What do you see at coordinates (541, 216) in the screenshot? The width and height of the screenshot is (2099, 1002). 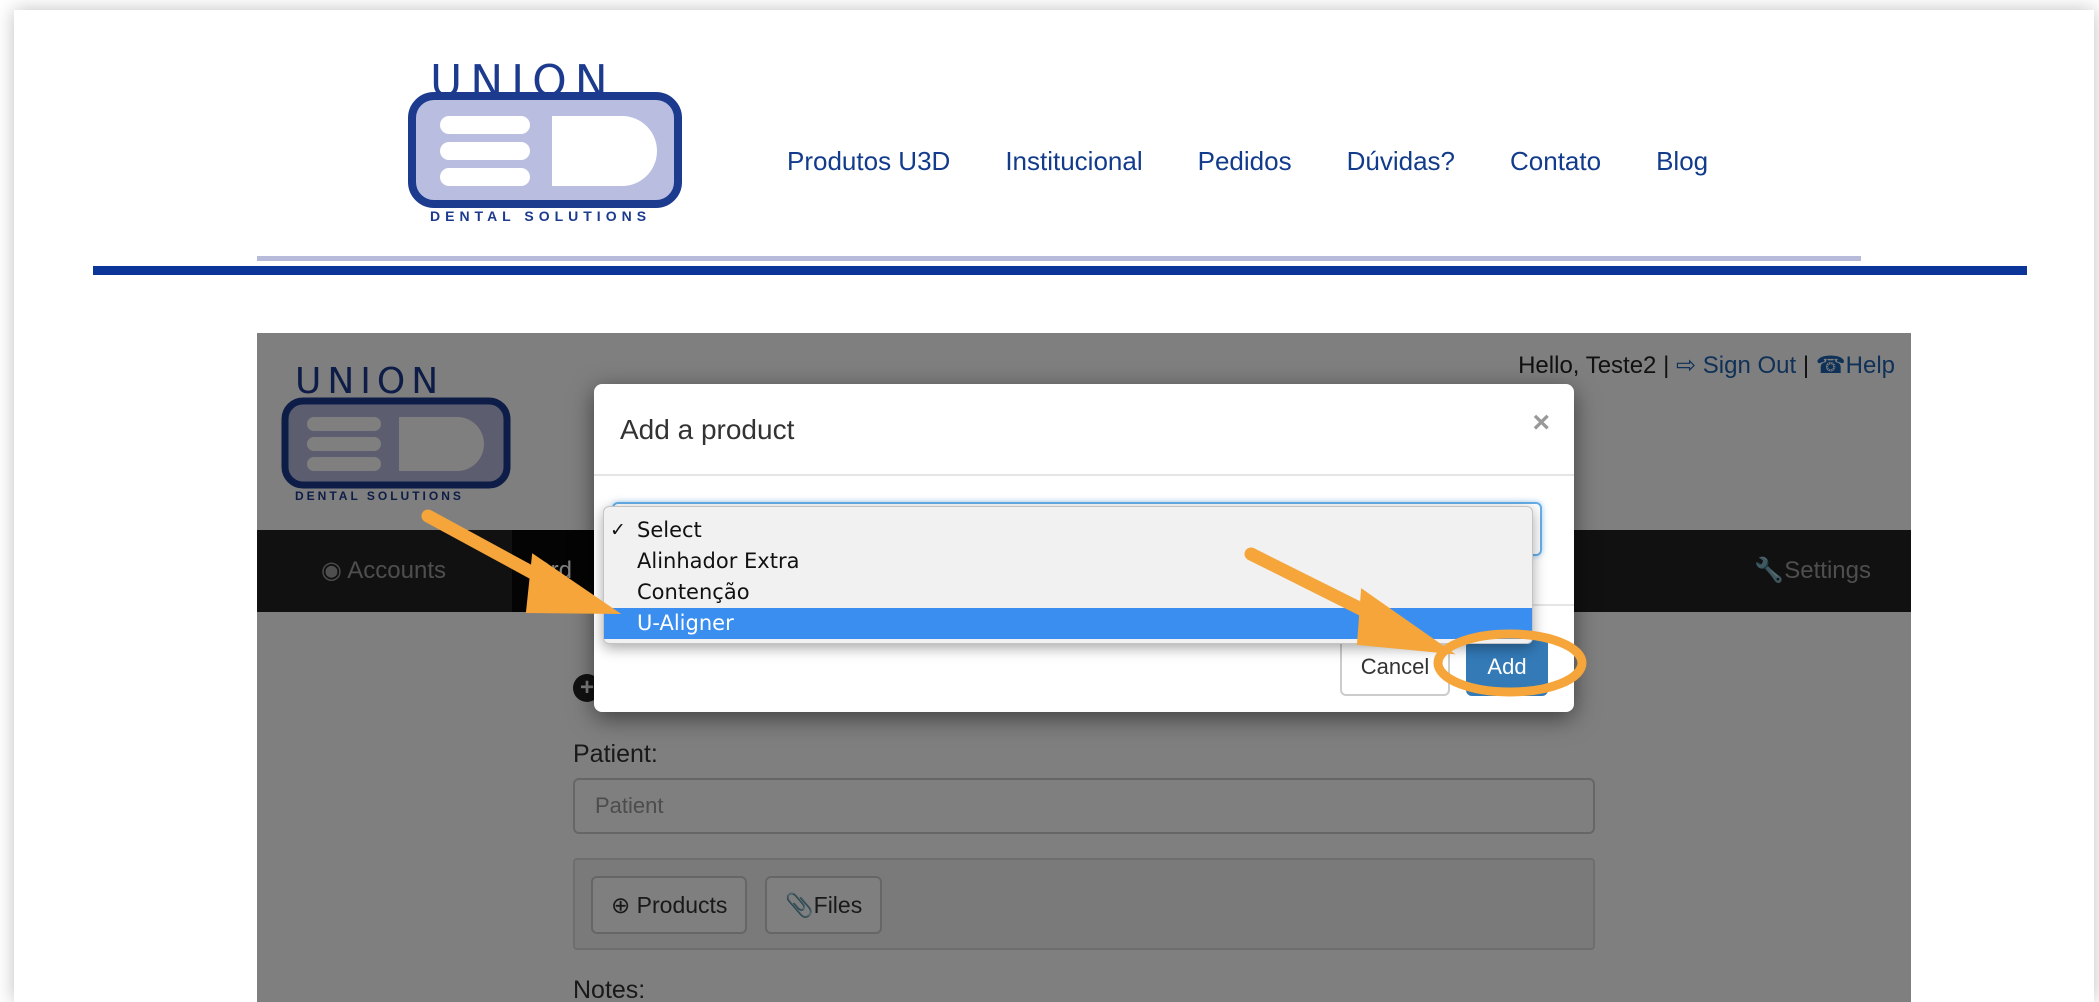 I see `site-logo-tagline: DENTAL SOLUTIONS` at bounding box center [541, 216].